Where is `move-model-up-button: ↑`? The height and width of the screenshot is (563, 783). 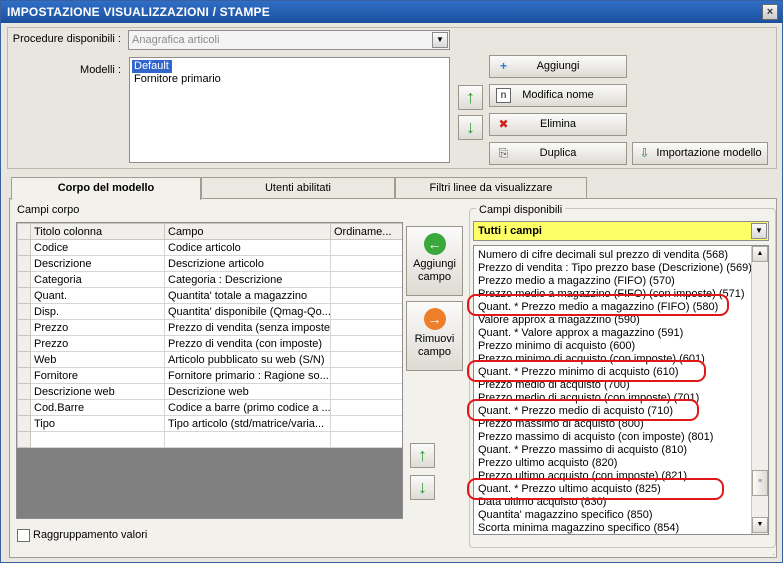 move-model-up-button: ↑ is located at coordinates (470, 97).